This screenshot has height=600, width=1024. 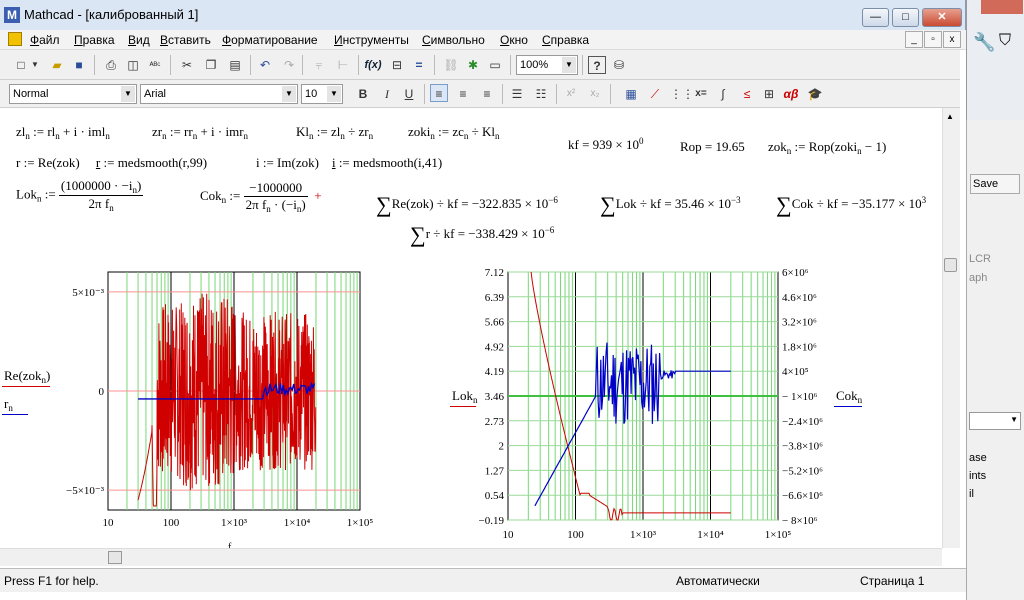 What do you see at coordinates (419, 65) in the screenshot?
I see `calculate-icon: =` at bounding box center [419, 65].